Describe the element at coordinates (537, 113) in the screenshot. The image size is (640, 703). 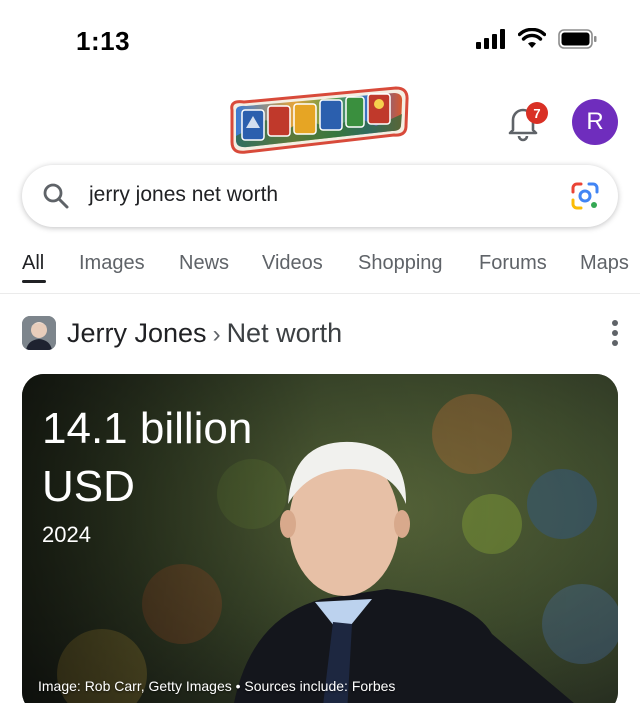
I see `notification-count-badge: 7` at that location.